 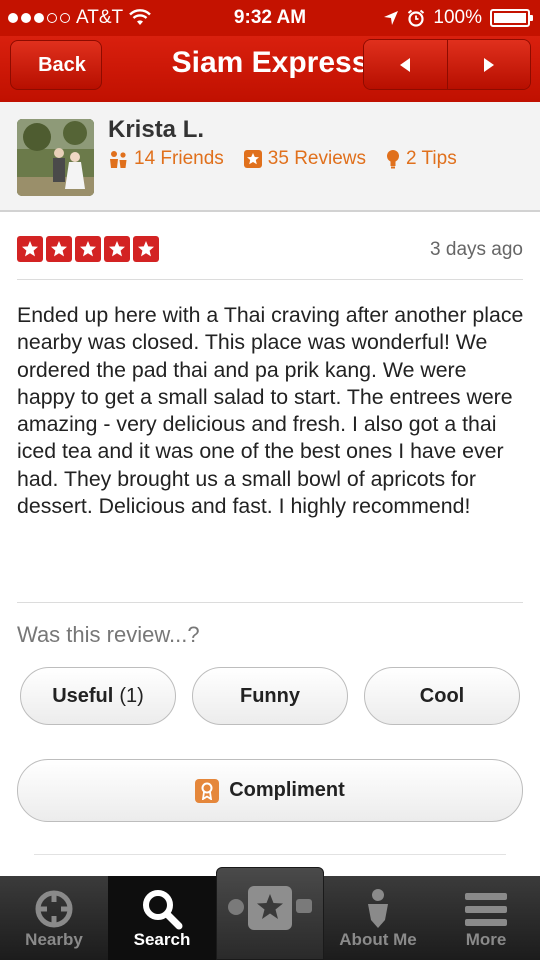 I want to click on avatar, so click(x=55, y=157).